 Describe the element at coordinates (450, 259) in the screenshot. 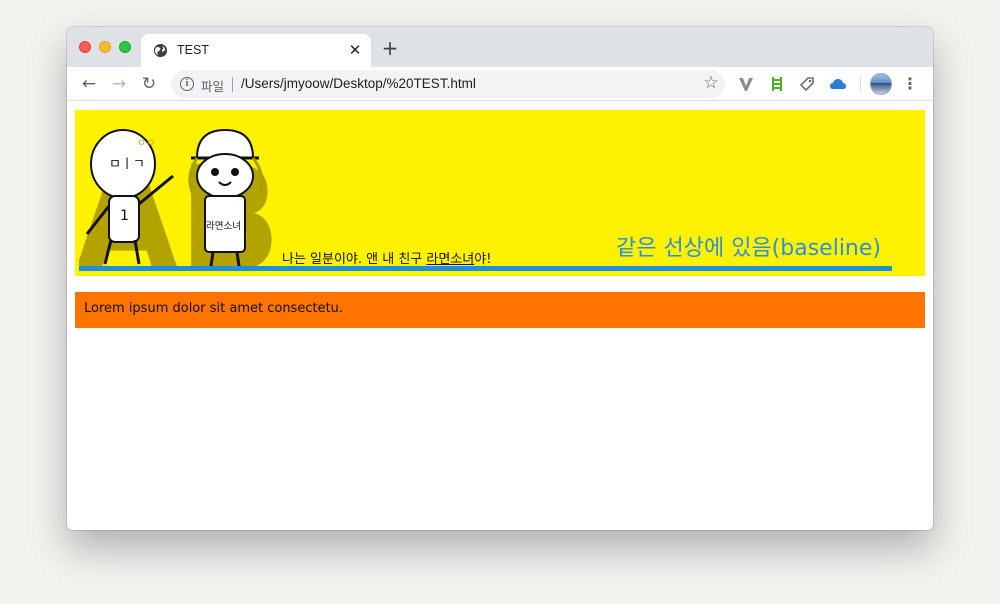

I see `caption-link: 라면소녀` at that location.